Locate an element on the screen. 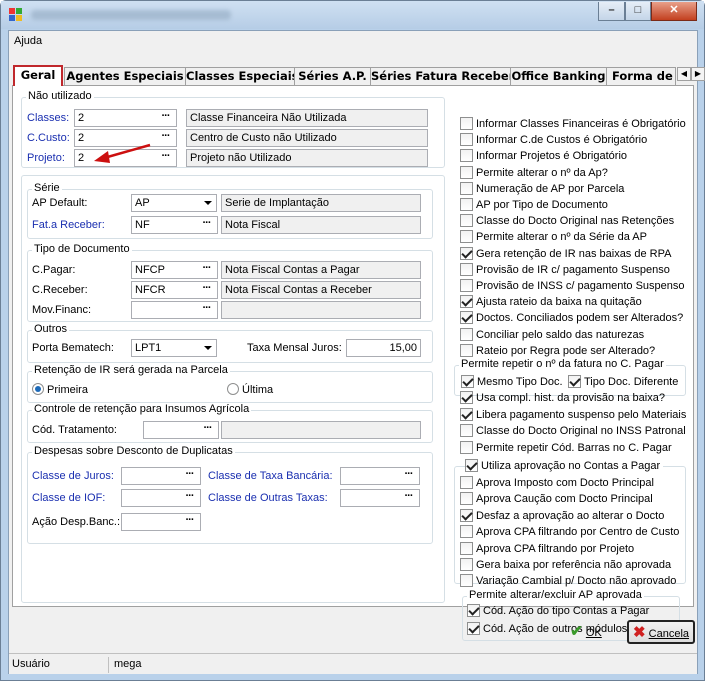 The width and height of the screenshot is (705, 681). check-option: Aprova CPA filtrando por Centro de Custo is located at coordinates (569, 533).